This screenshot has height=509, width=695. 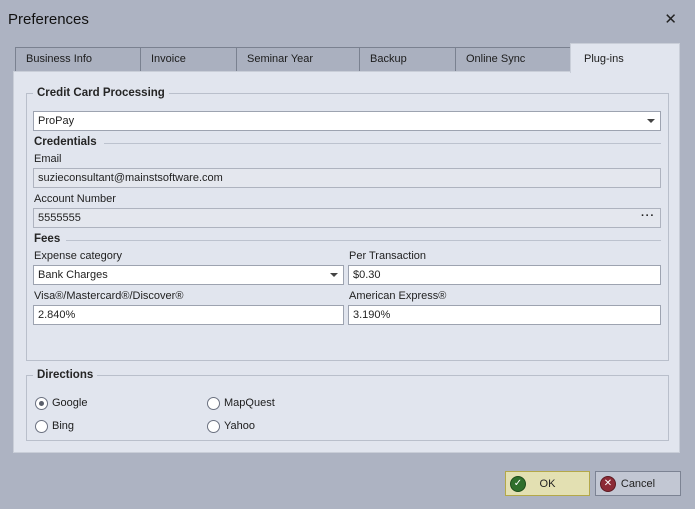 I want to click on american-express-value: 3.190%, so click(x=372, y=315).